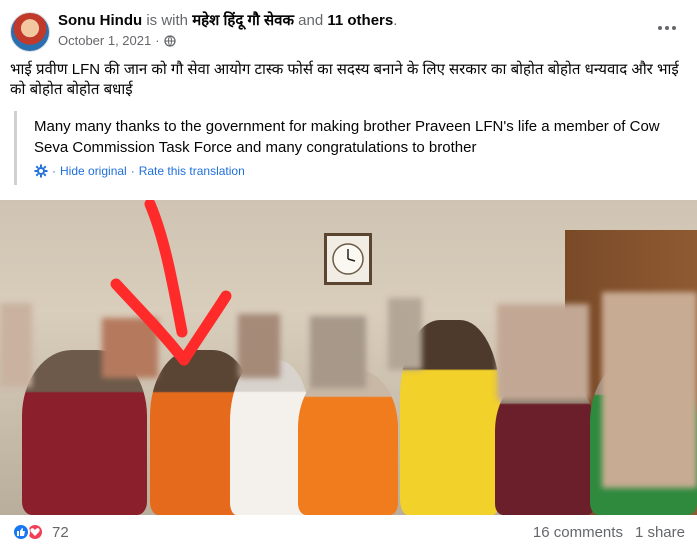  I want to click on and-text: and, so click(311, 20).